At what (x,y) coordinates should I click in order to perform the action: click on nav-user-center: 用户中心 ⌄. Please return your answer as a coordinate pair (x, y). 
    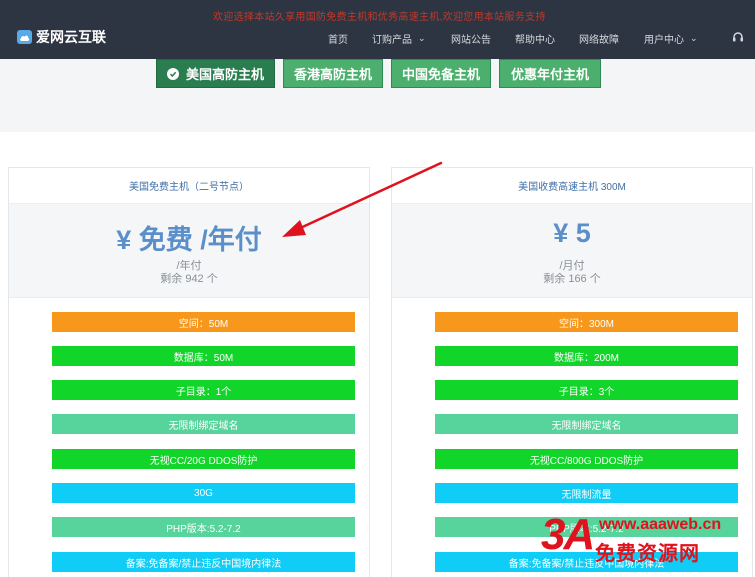
    Looking at the image, I should click on (671, 38).